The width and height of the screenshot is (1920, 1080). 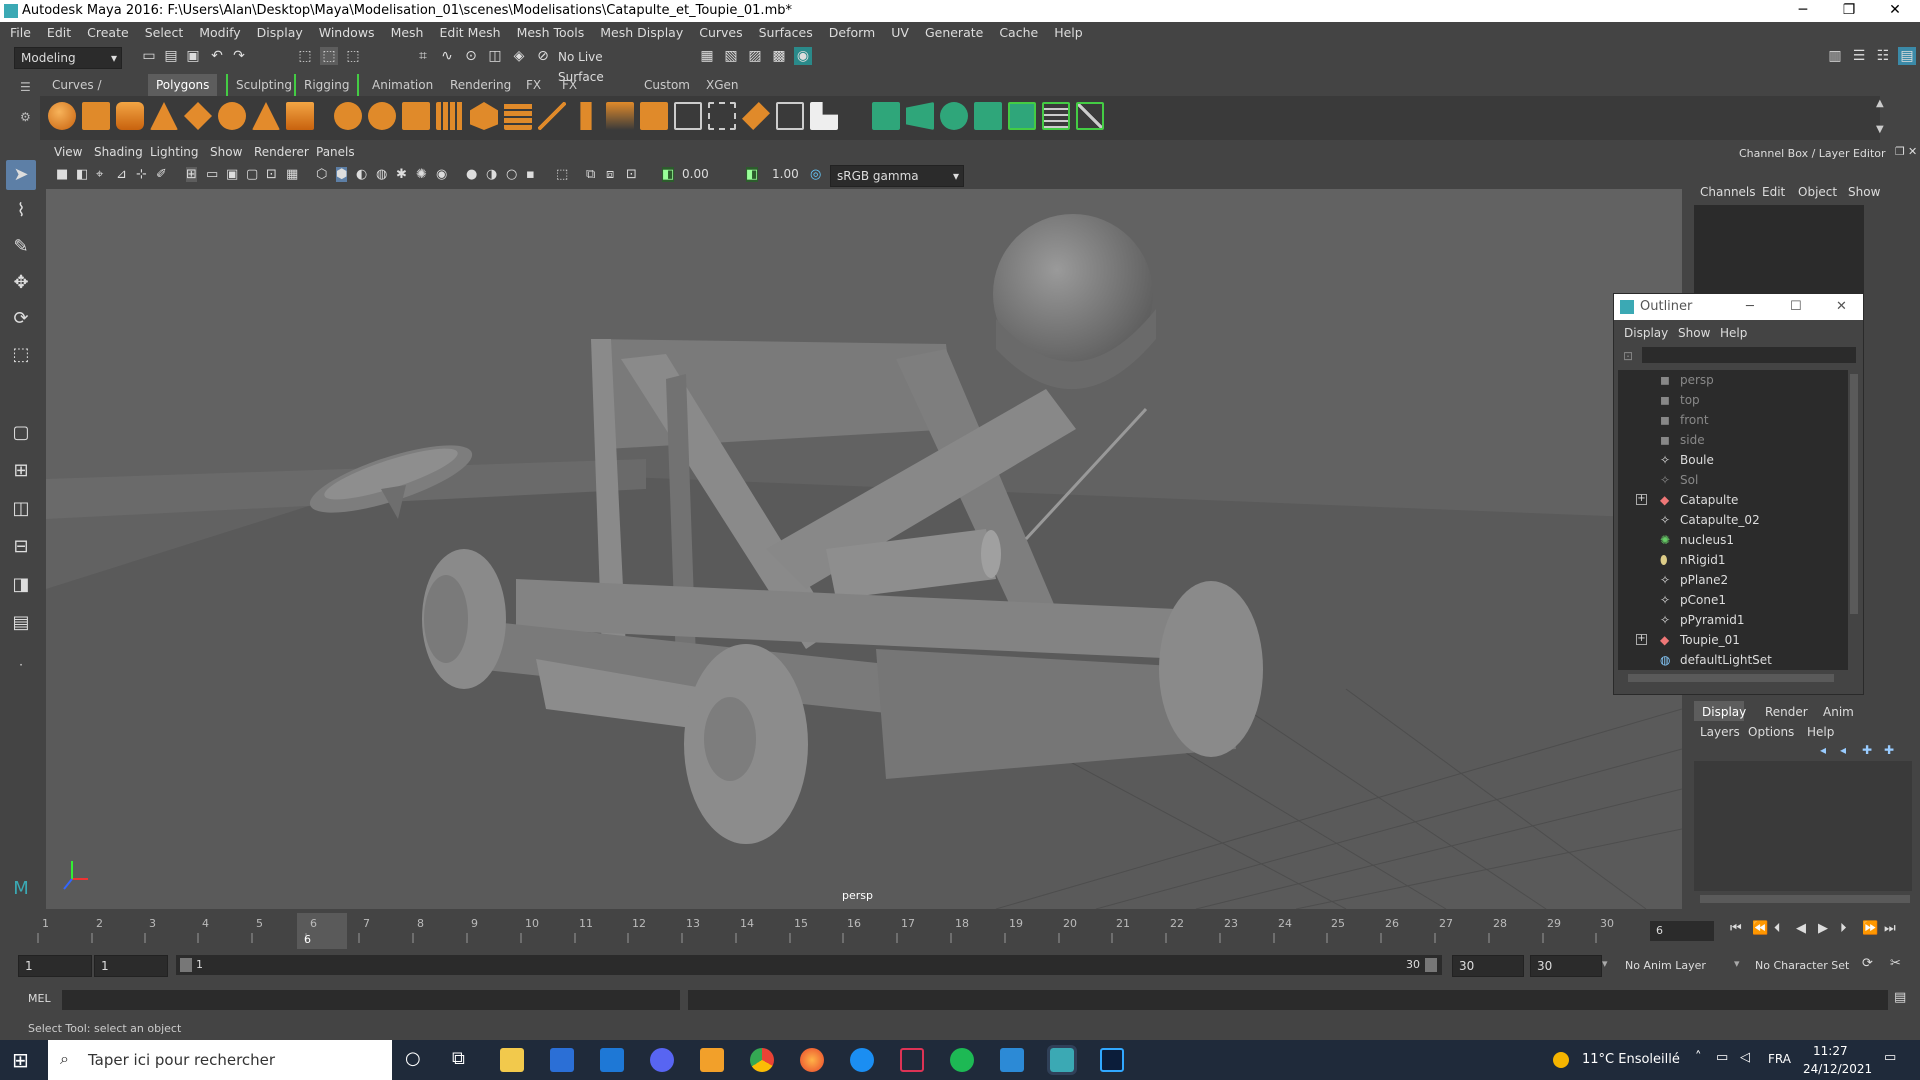 I want to click on go-to-start-icon: ⏮, so click(x=1736, y=928).